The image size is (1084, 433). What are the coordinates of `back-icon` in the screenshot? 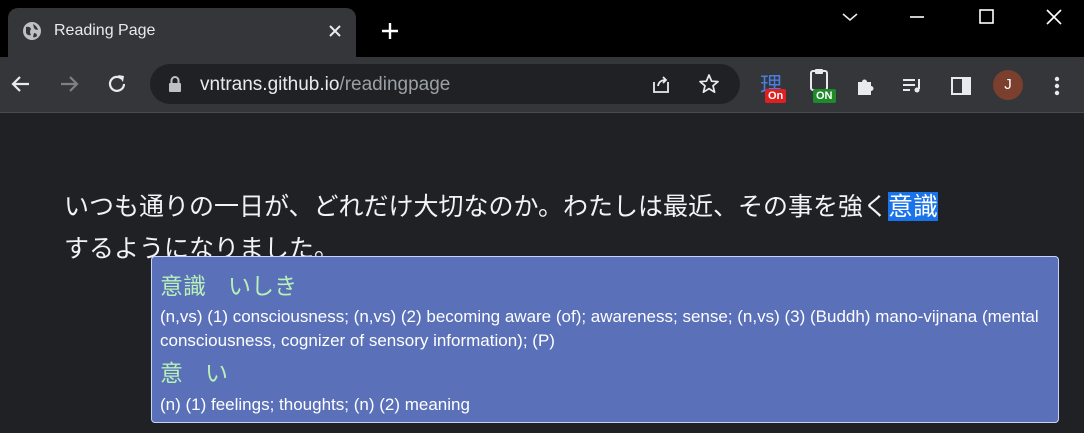 It's located at (21, 84).